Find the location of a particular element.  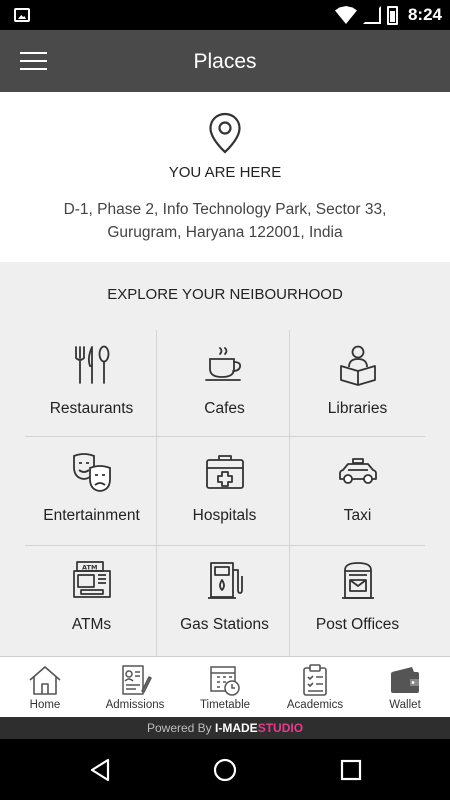

theater-masks-icon is located at coordinates (92, 472).